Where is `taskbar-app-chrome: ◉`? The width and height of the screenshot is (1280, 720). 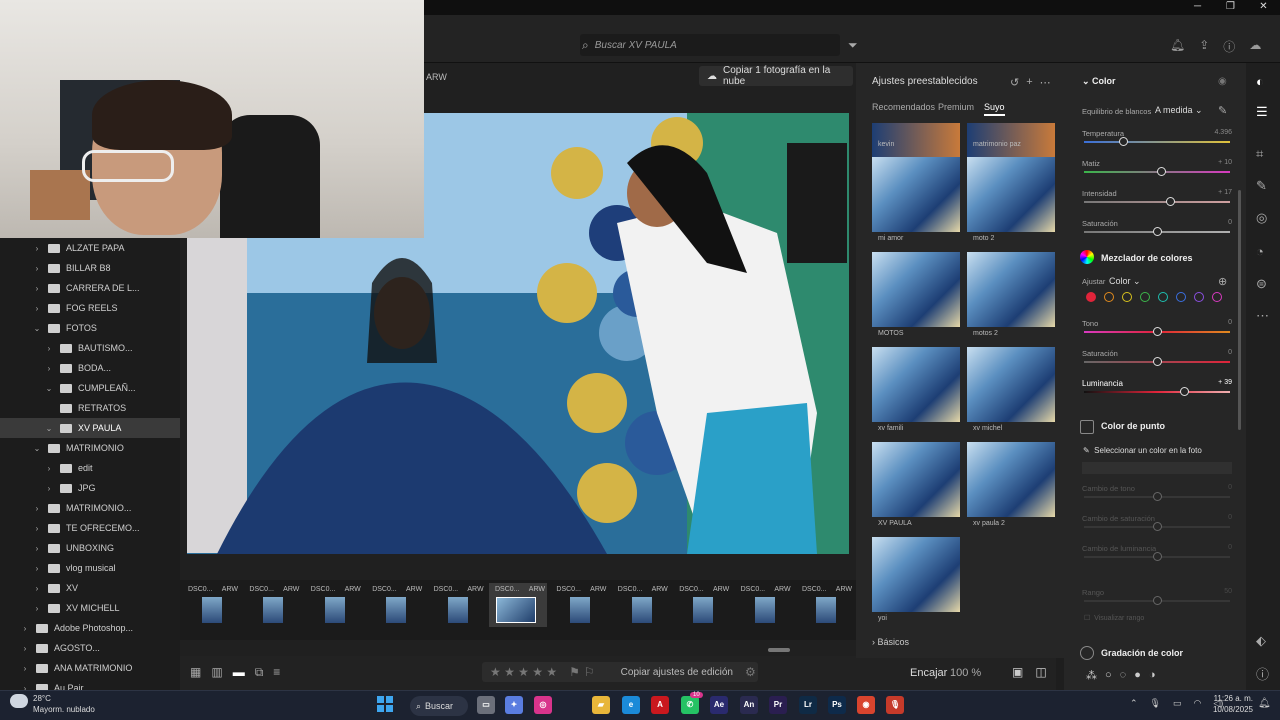
taskbar-app-chrome: ◉ is located at coordinates (866, 705).